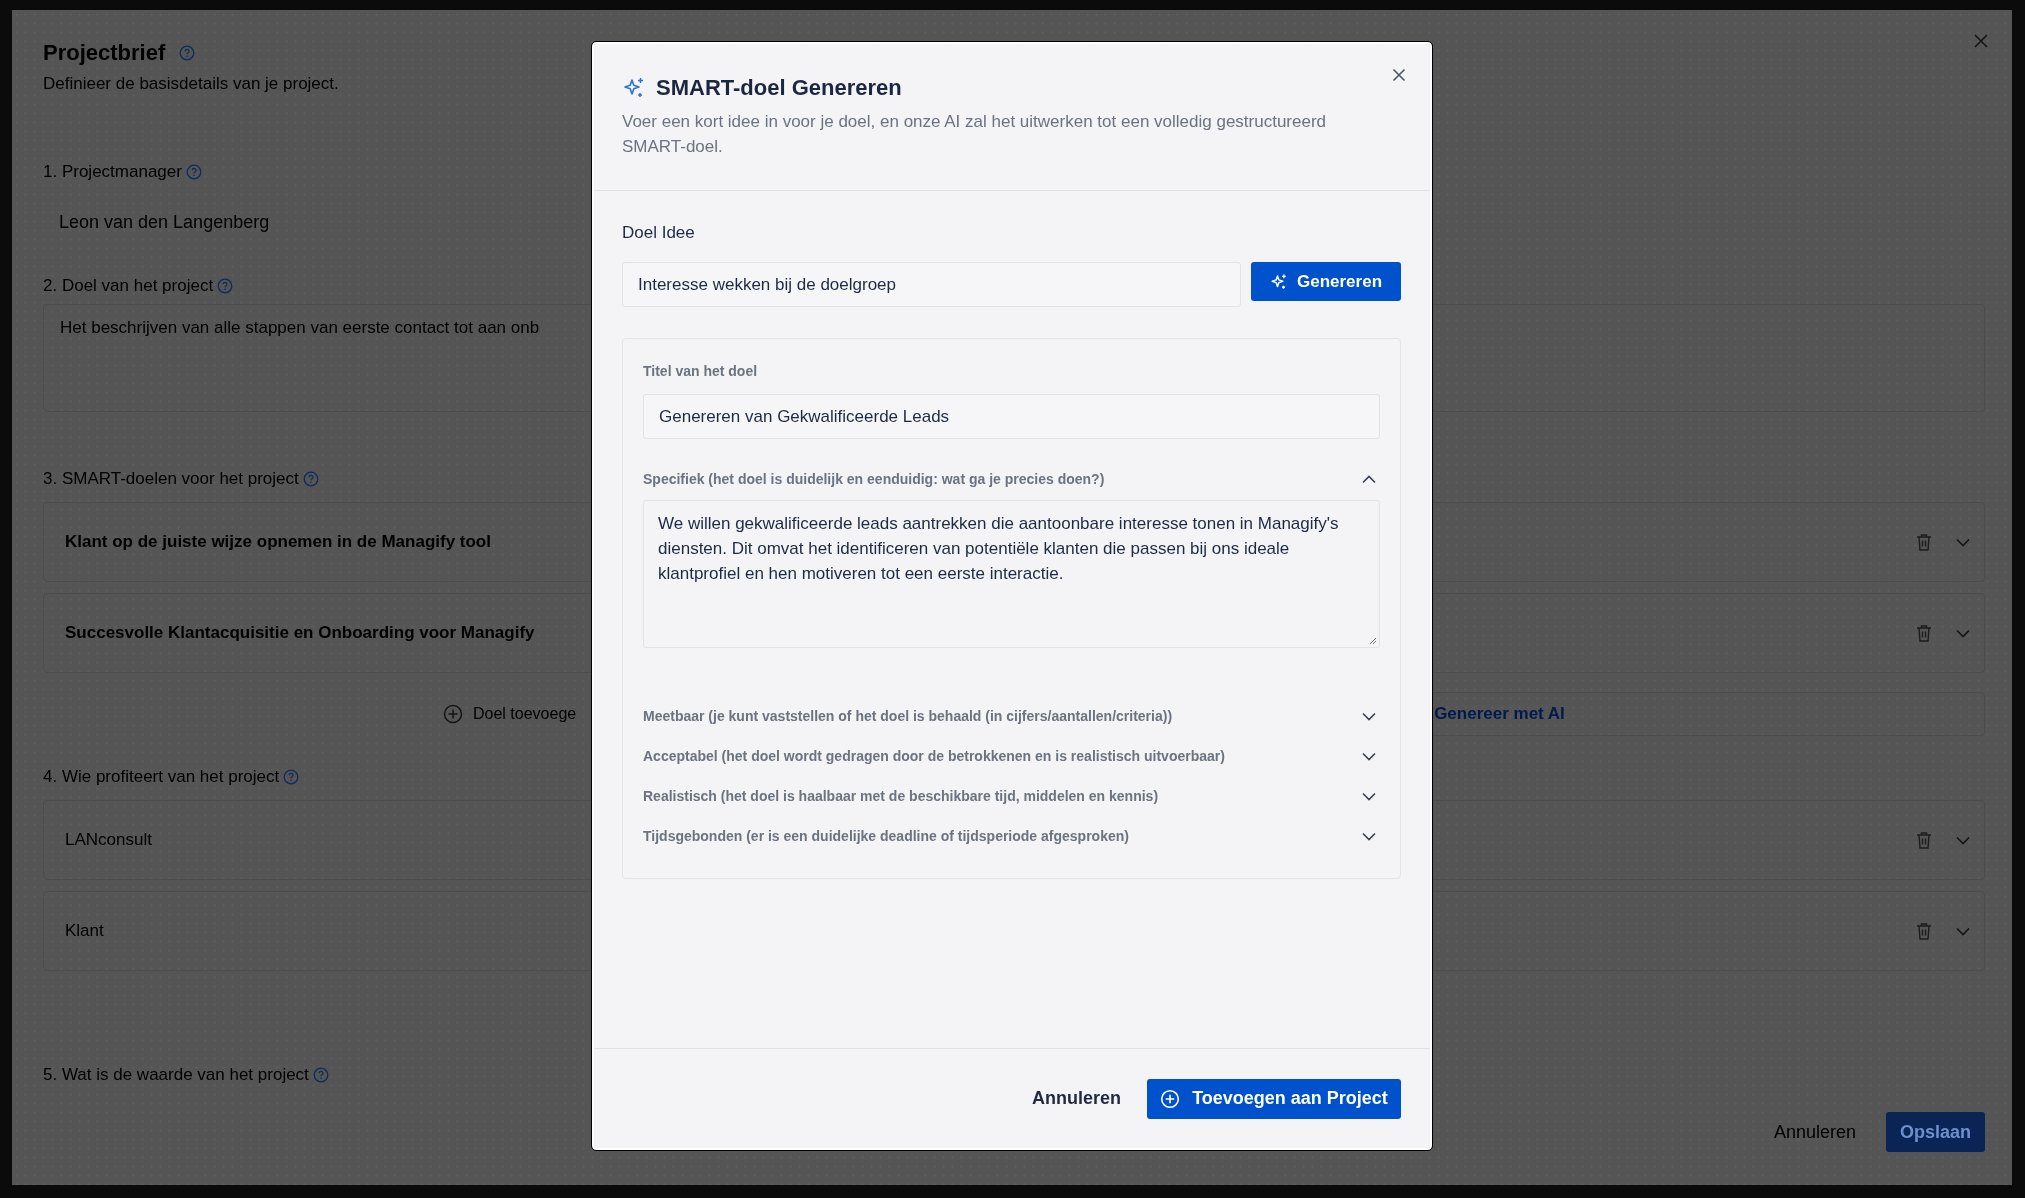  Describe the element at coordinates (931, 284) in the screenshot. I see `goal-idea-input: Interesse wekken bij de doelgroep` at that location.